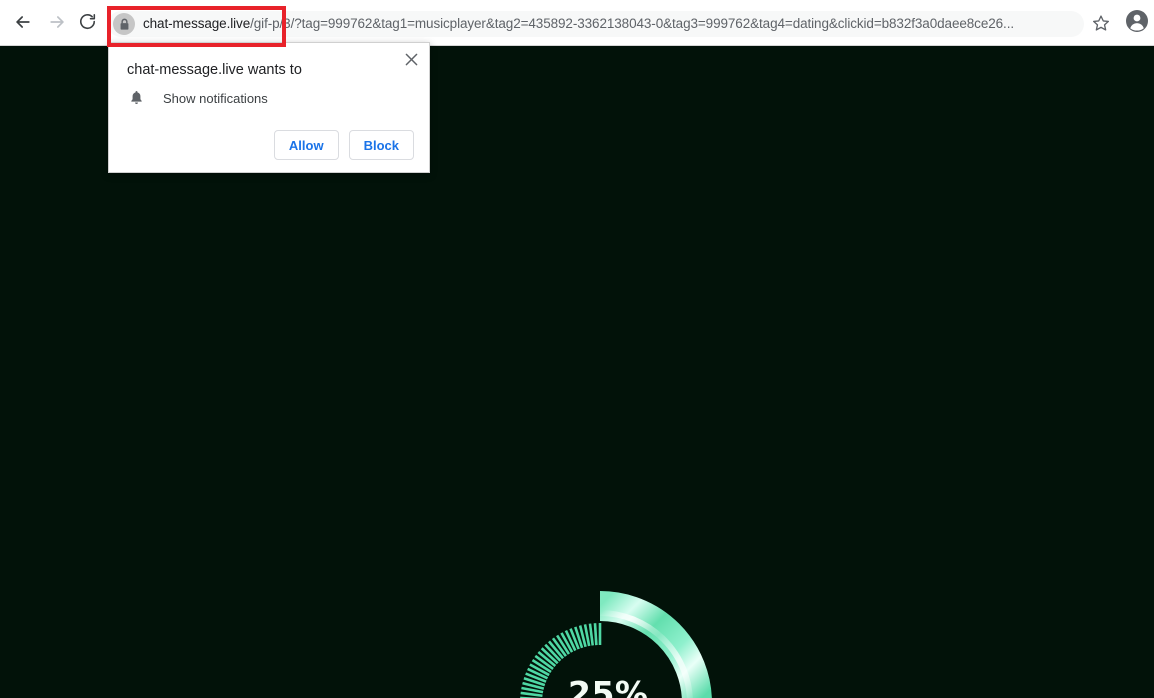 This screenshot has width=1154, height=698. Describe the element at coordinates (136, 98) in the screenshot. I see `bell-icon` at that location.